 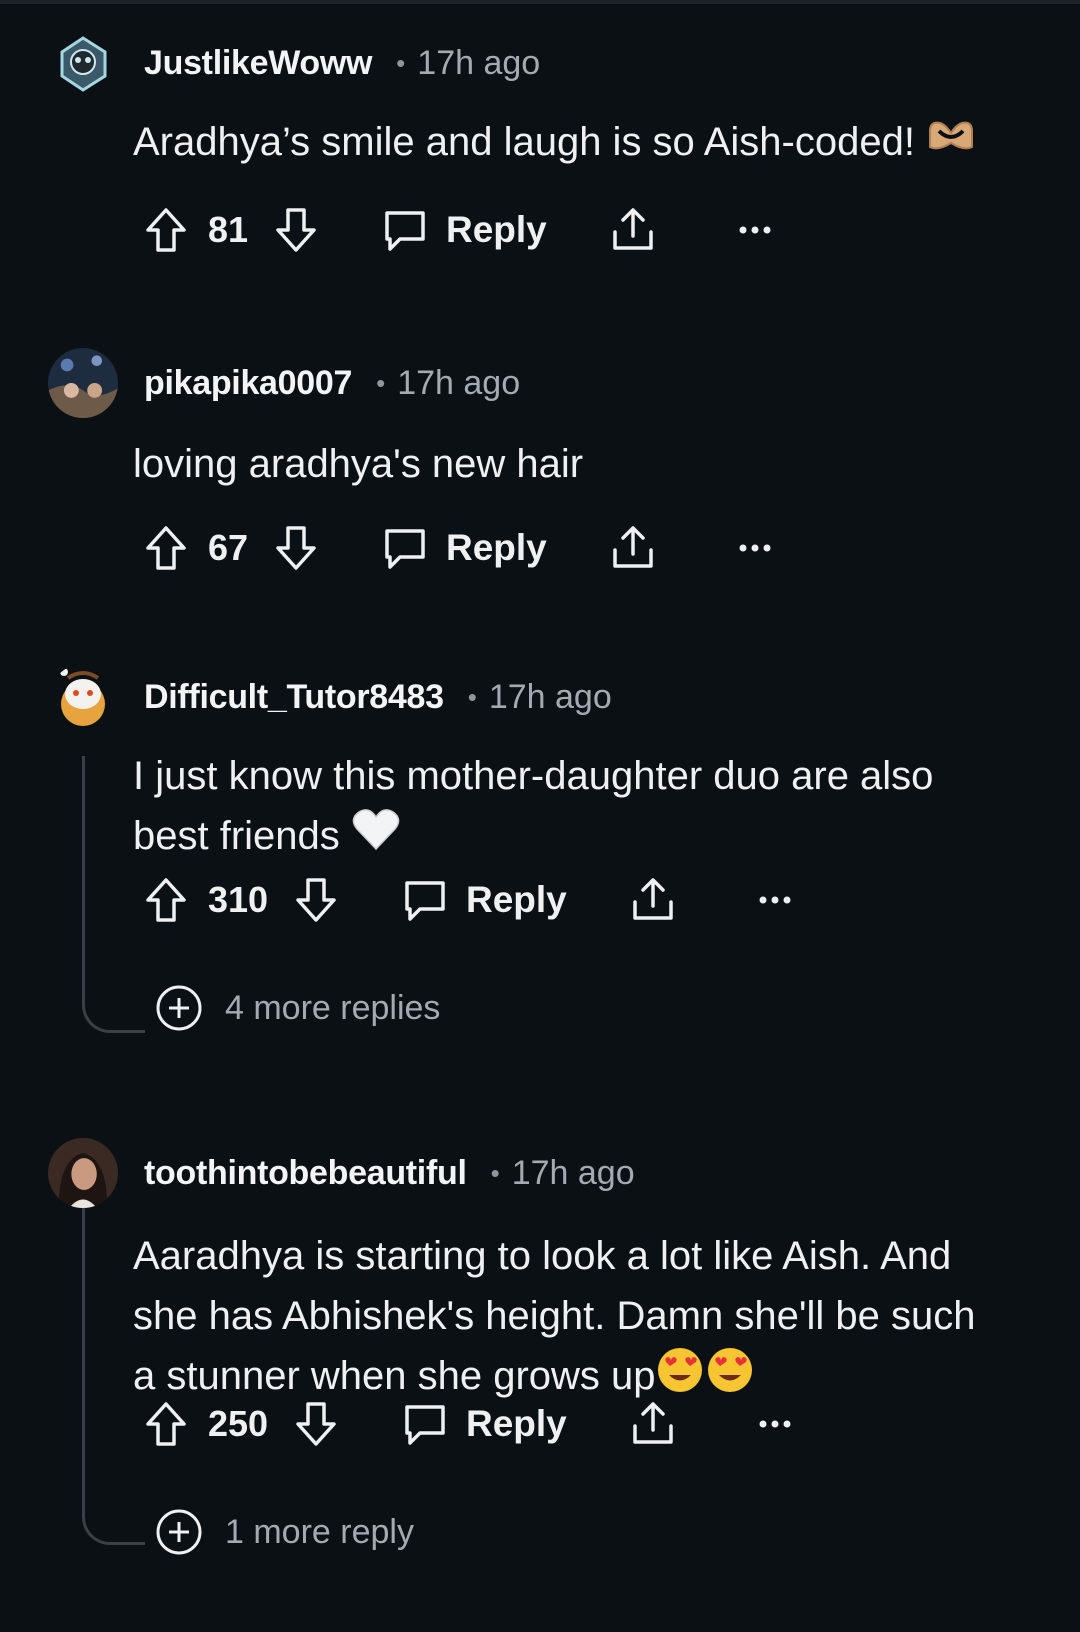 I want to click on vote-count: 81, so click(x=228, y=229).